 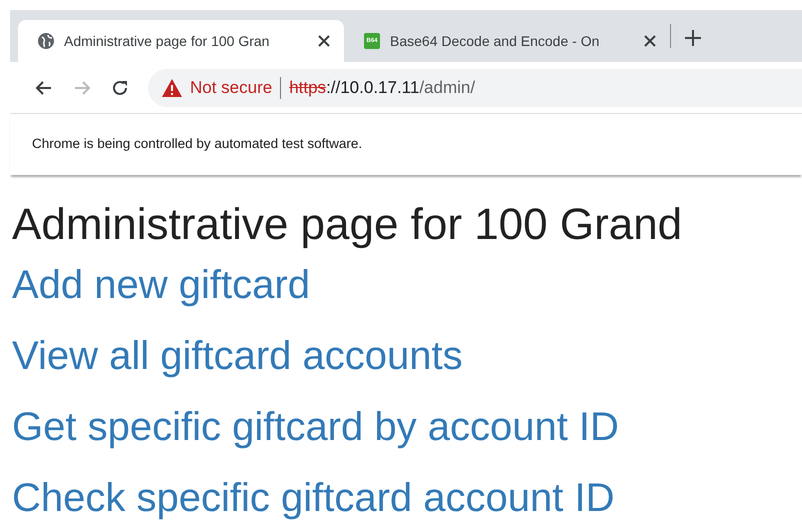 I want to click on address-bar: Not secure https://10.0.17.11/admin/, so click(x=475, y=87).